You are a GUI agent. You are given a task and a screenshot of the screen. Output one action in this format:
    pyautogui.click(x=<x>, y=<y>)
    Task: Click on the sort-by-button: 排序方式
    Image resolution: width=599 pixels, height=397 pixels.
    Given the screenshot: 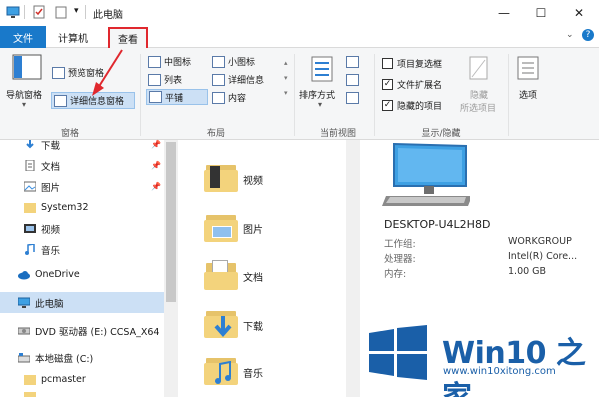 What is the action you would take?
    pyautogui.click(x=317, y=94)
    